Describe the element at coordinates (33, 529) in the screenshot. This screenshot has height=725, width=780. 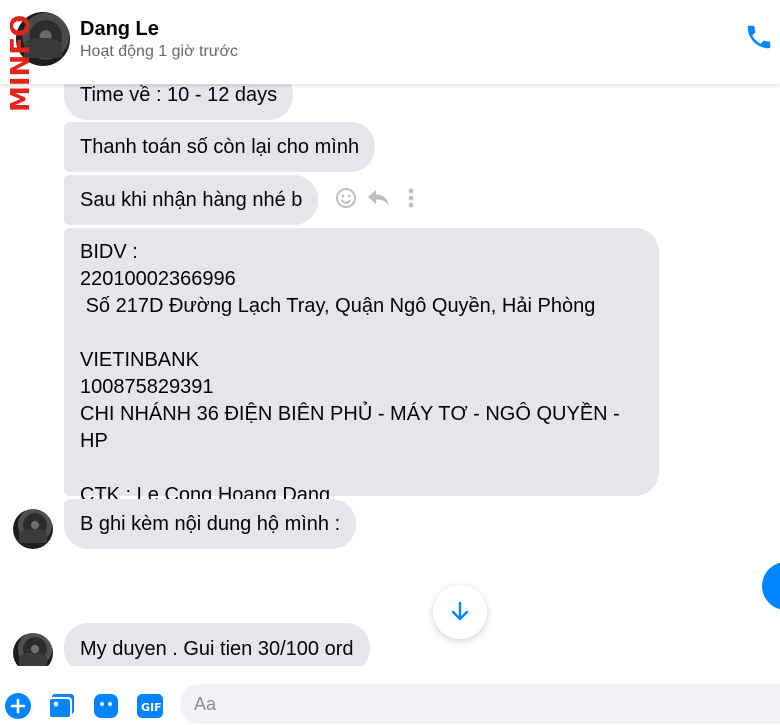
I see `sender-avatar` at that location.